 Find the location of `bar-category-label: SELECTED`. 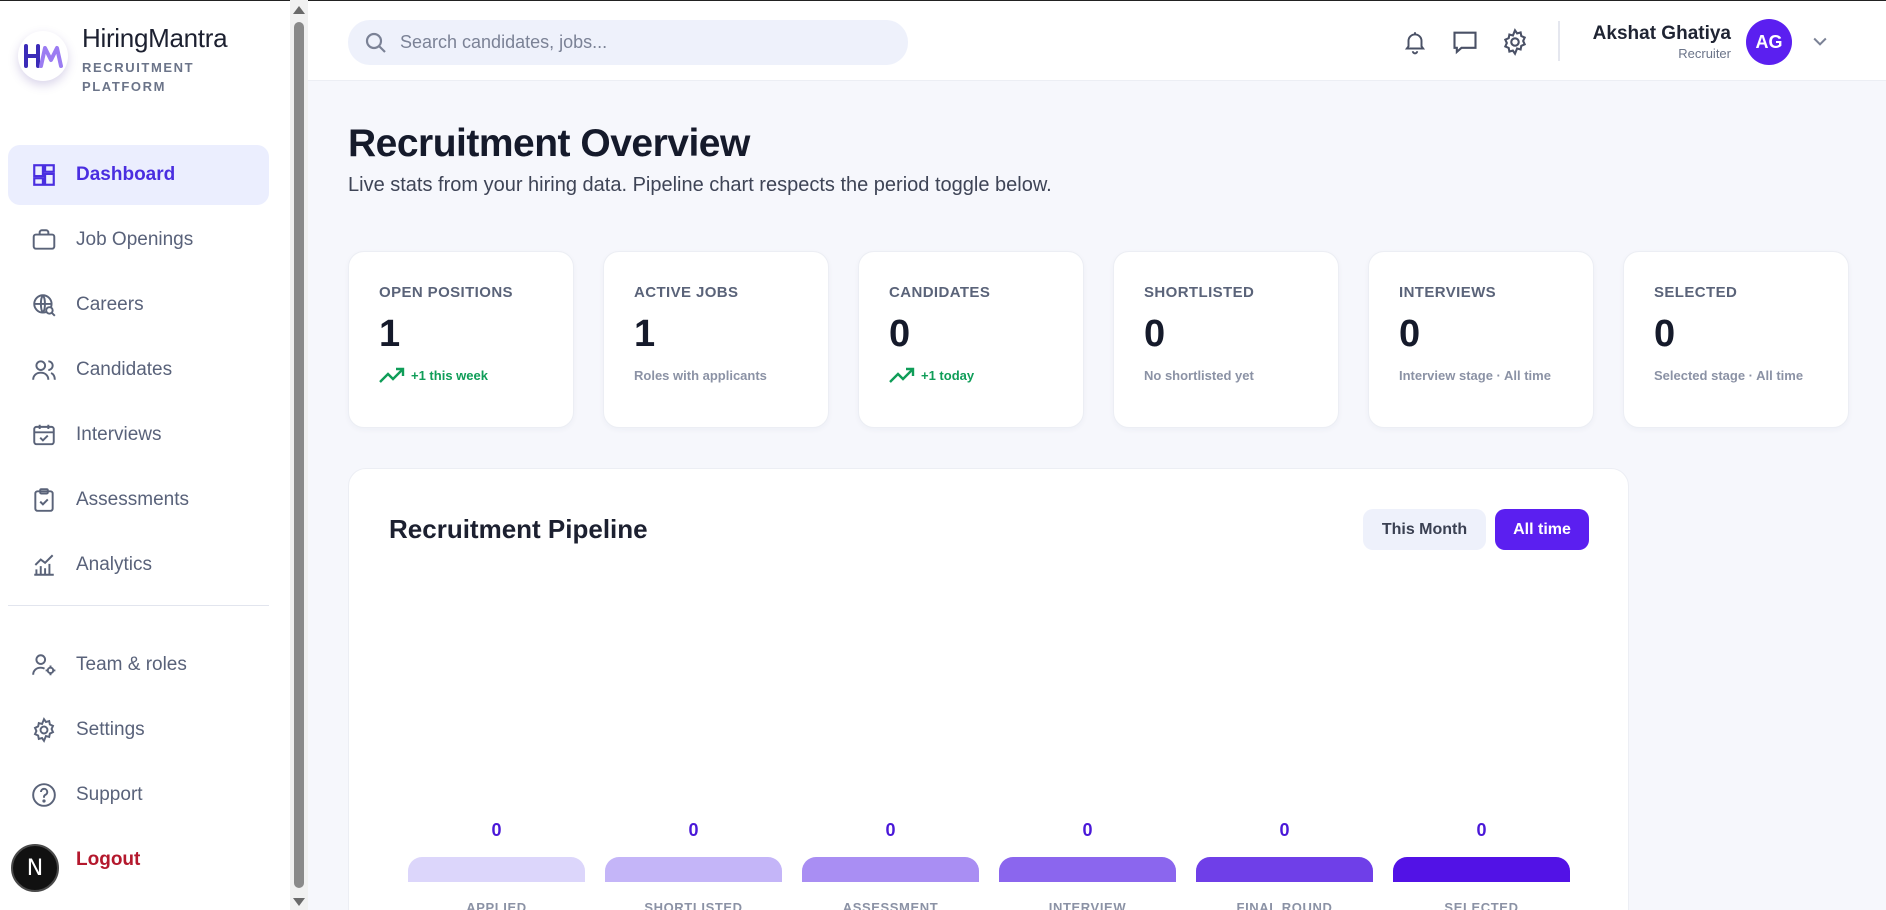

bar-category-label: SELECTED is located at coordinates (1481, 905).